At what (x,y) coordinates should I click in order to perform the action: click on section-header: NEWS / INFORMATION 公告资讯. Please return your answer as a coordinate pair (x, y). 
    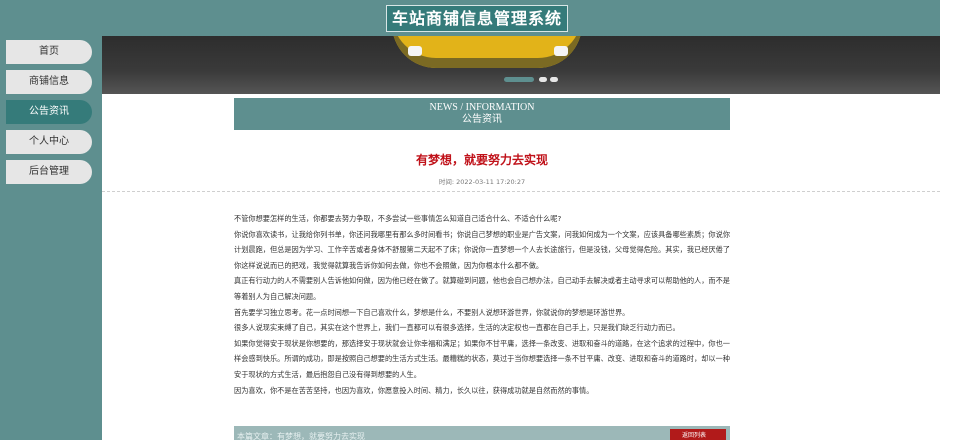
    Looking at the image, I should click on (482, 114).